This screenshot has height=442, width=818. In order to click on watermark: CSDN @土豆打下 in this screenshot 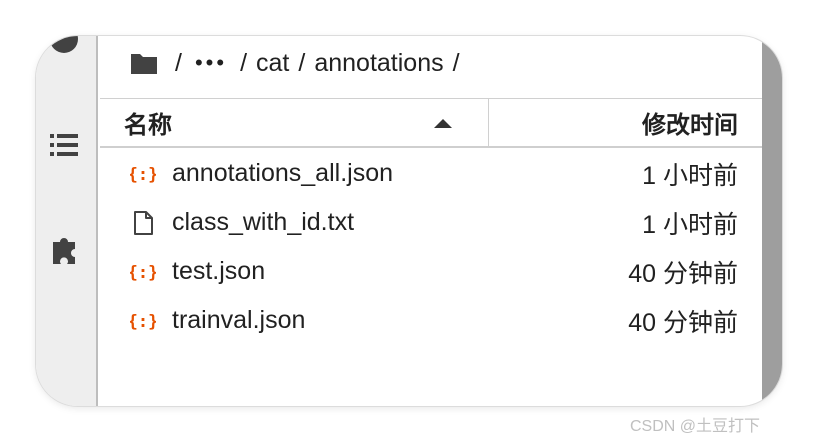, I will do `click(695, 426)`.